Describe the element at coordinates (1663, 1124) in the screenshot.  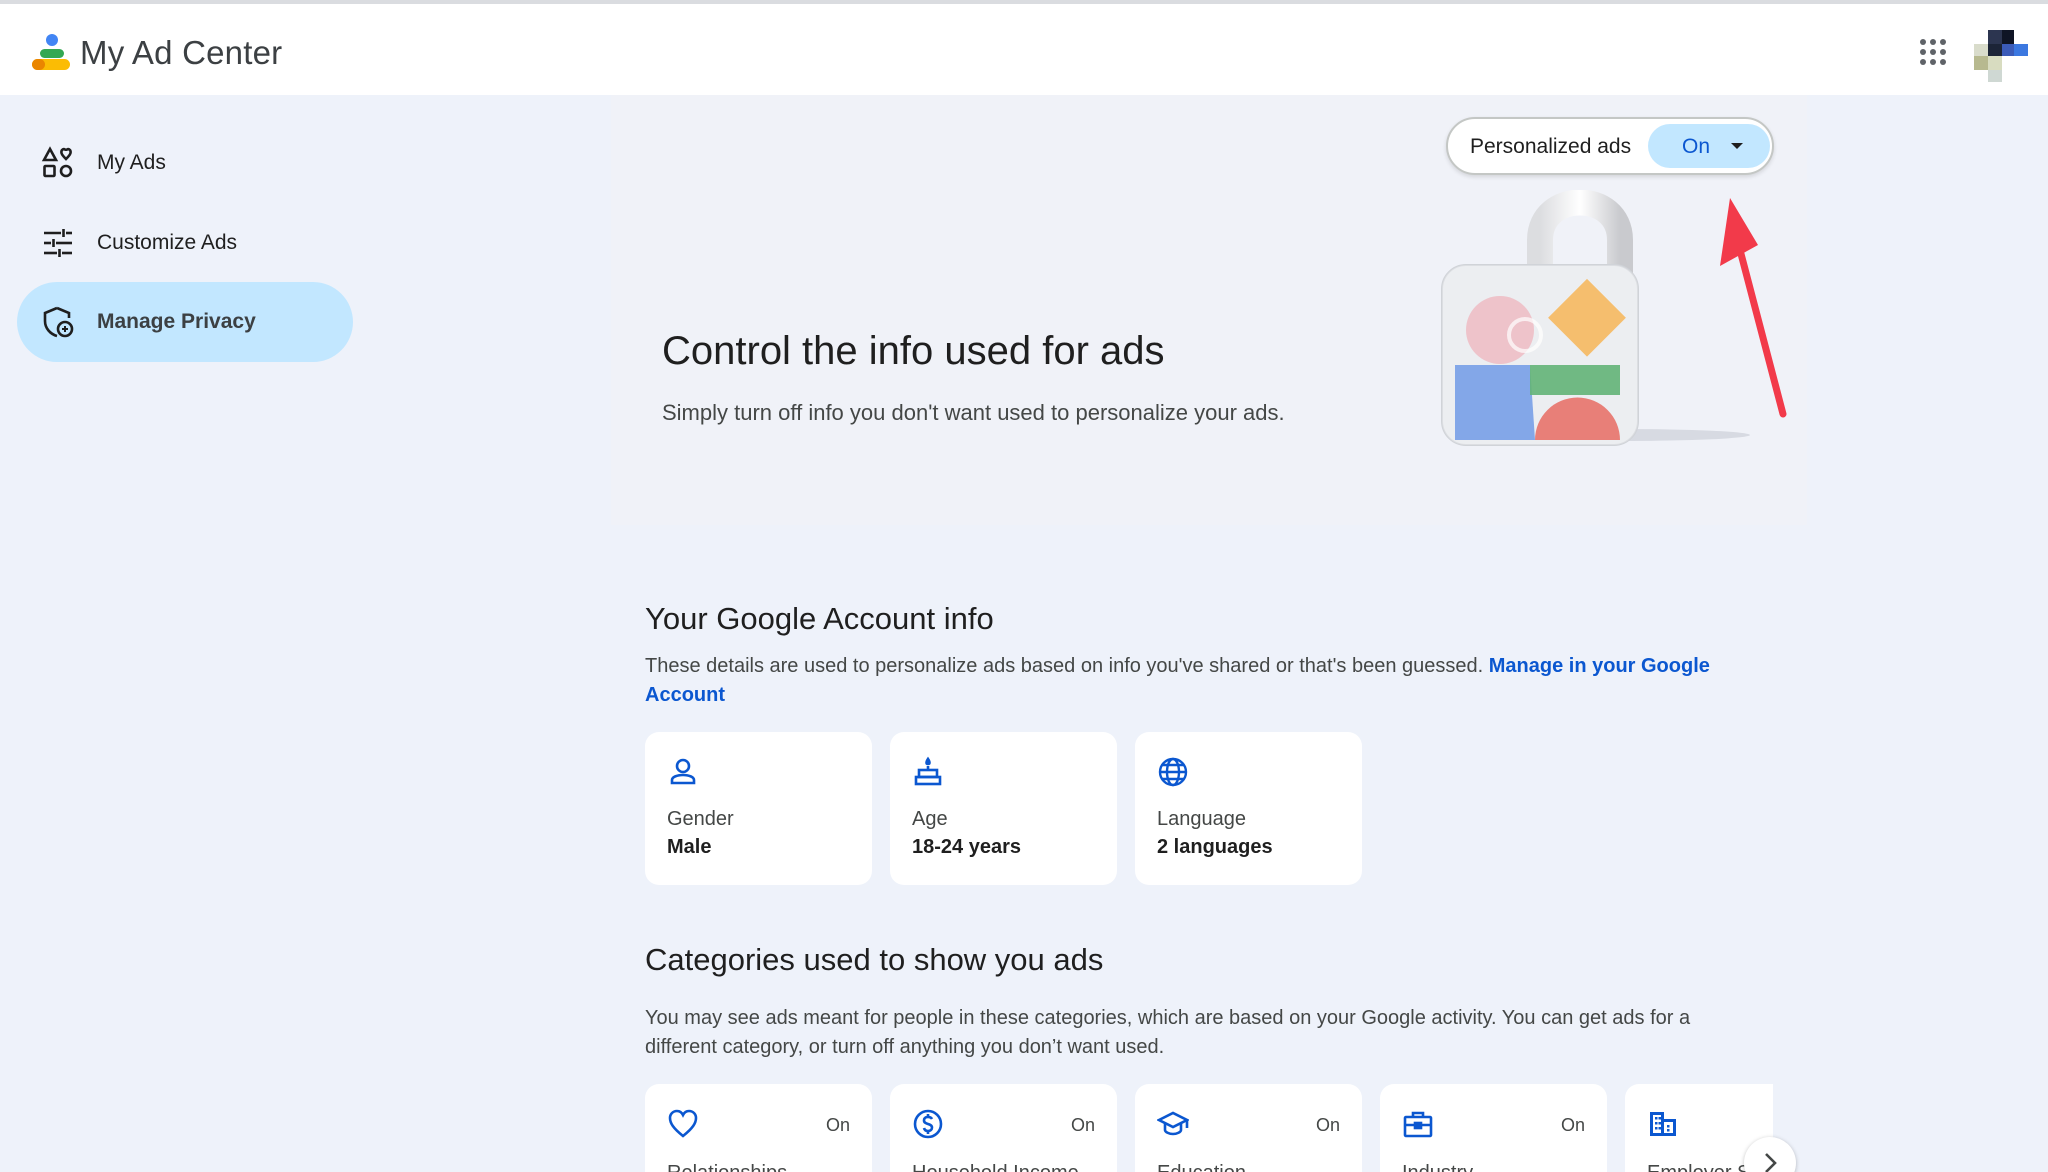
I see `building-icon` at that location.